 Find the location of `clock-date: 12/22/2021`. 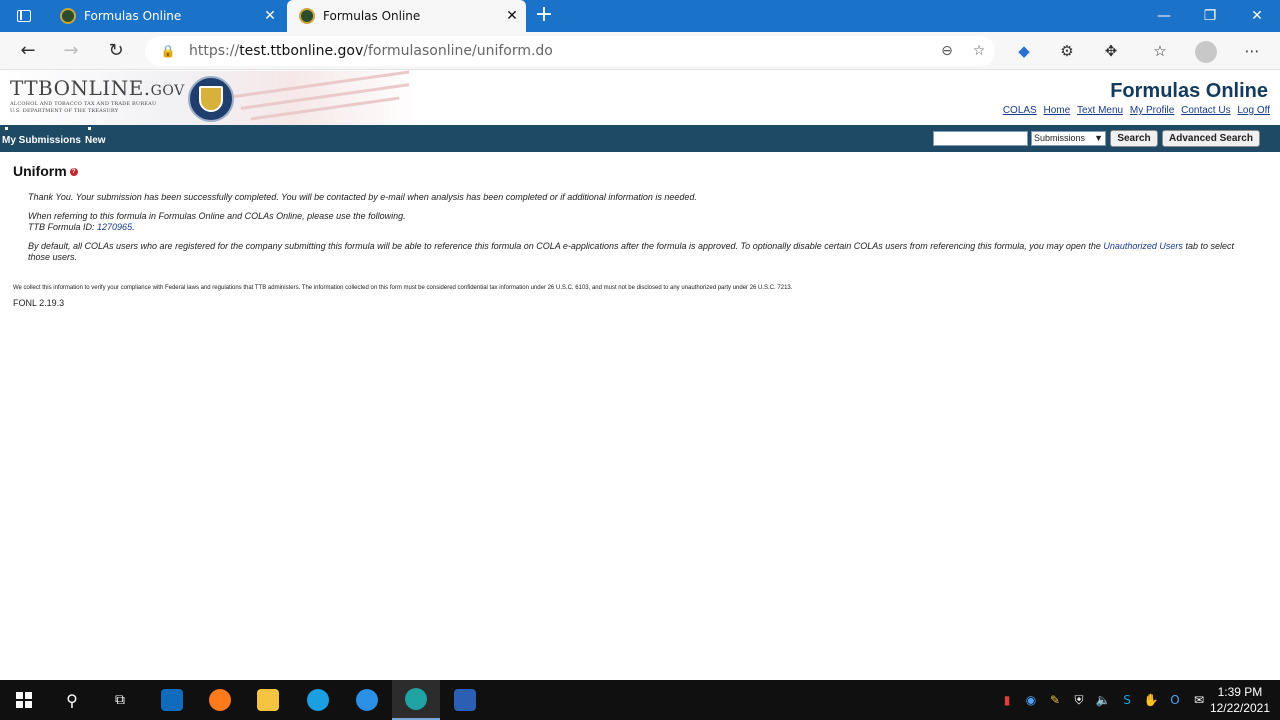

clock-date: 12/22/2021 is located at coordinates (1239, 708).